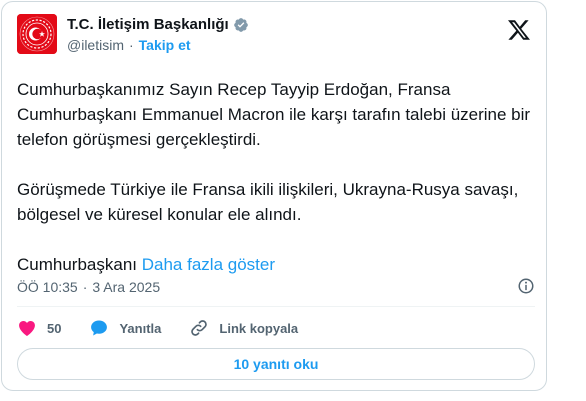  Describe the element at coordinates (276, 364) in the screenshot. I see `read-replies-button: 10 yanıtı oku` at that location.